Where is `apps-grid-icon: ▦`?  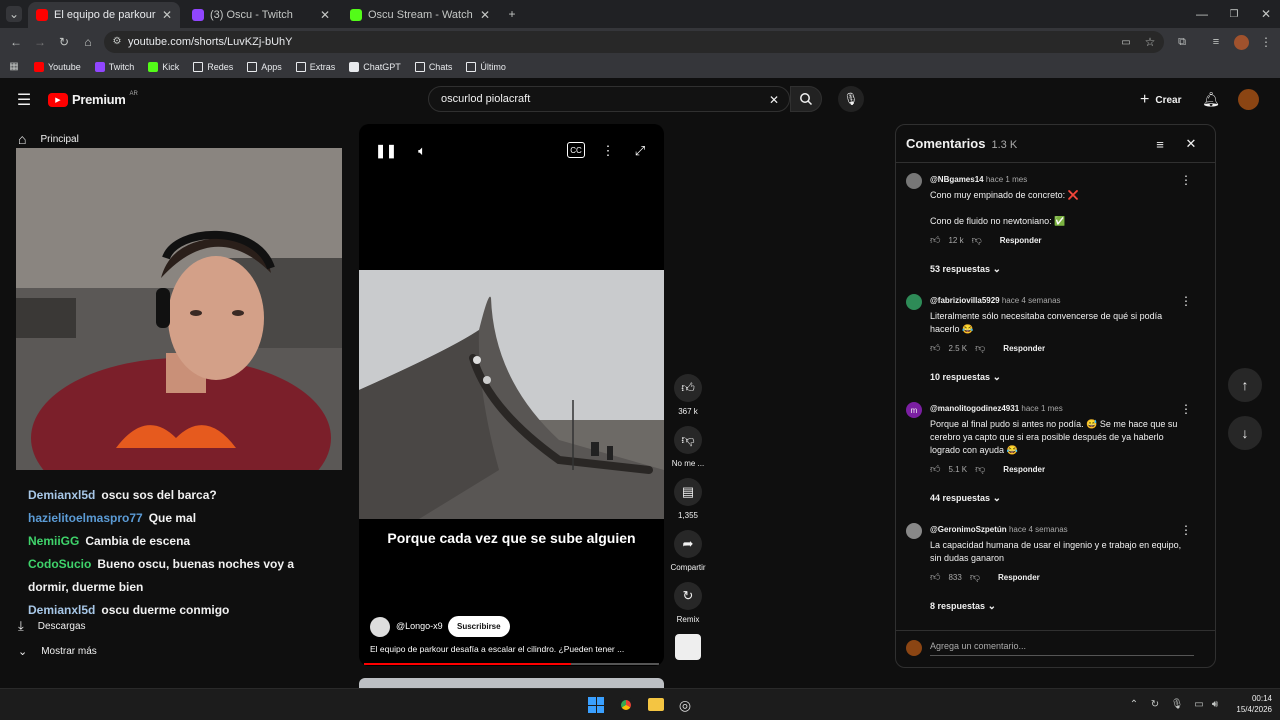
apps-grid-icon: ▦ is located at coordinates (14, 66).